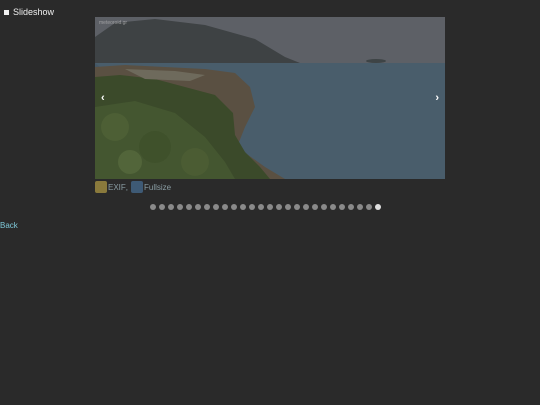 The image size is (540, 405). I want to click on slideshow-checkbox, so click(6, 12).